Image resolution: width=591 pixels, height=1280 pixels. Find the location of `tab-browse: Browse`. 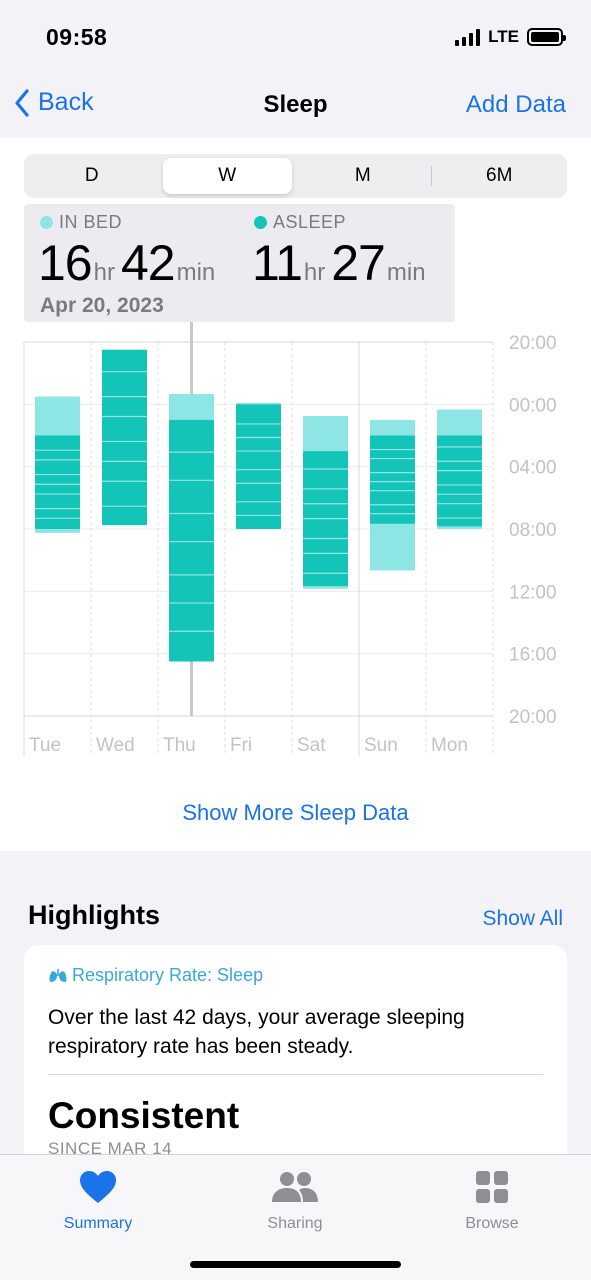

tab-browse: Browse is located at coordinates (492, 1199).